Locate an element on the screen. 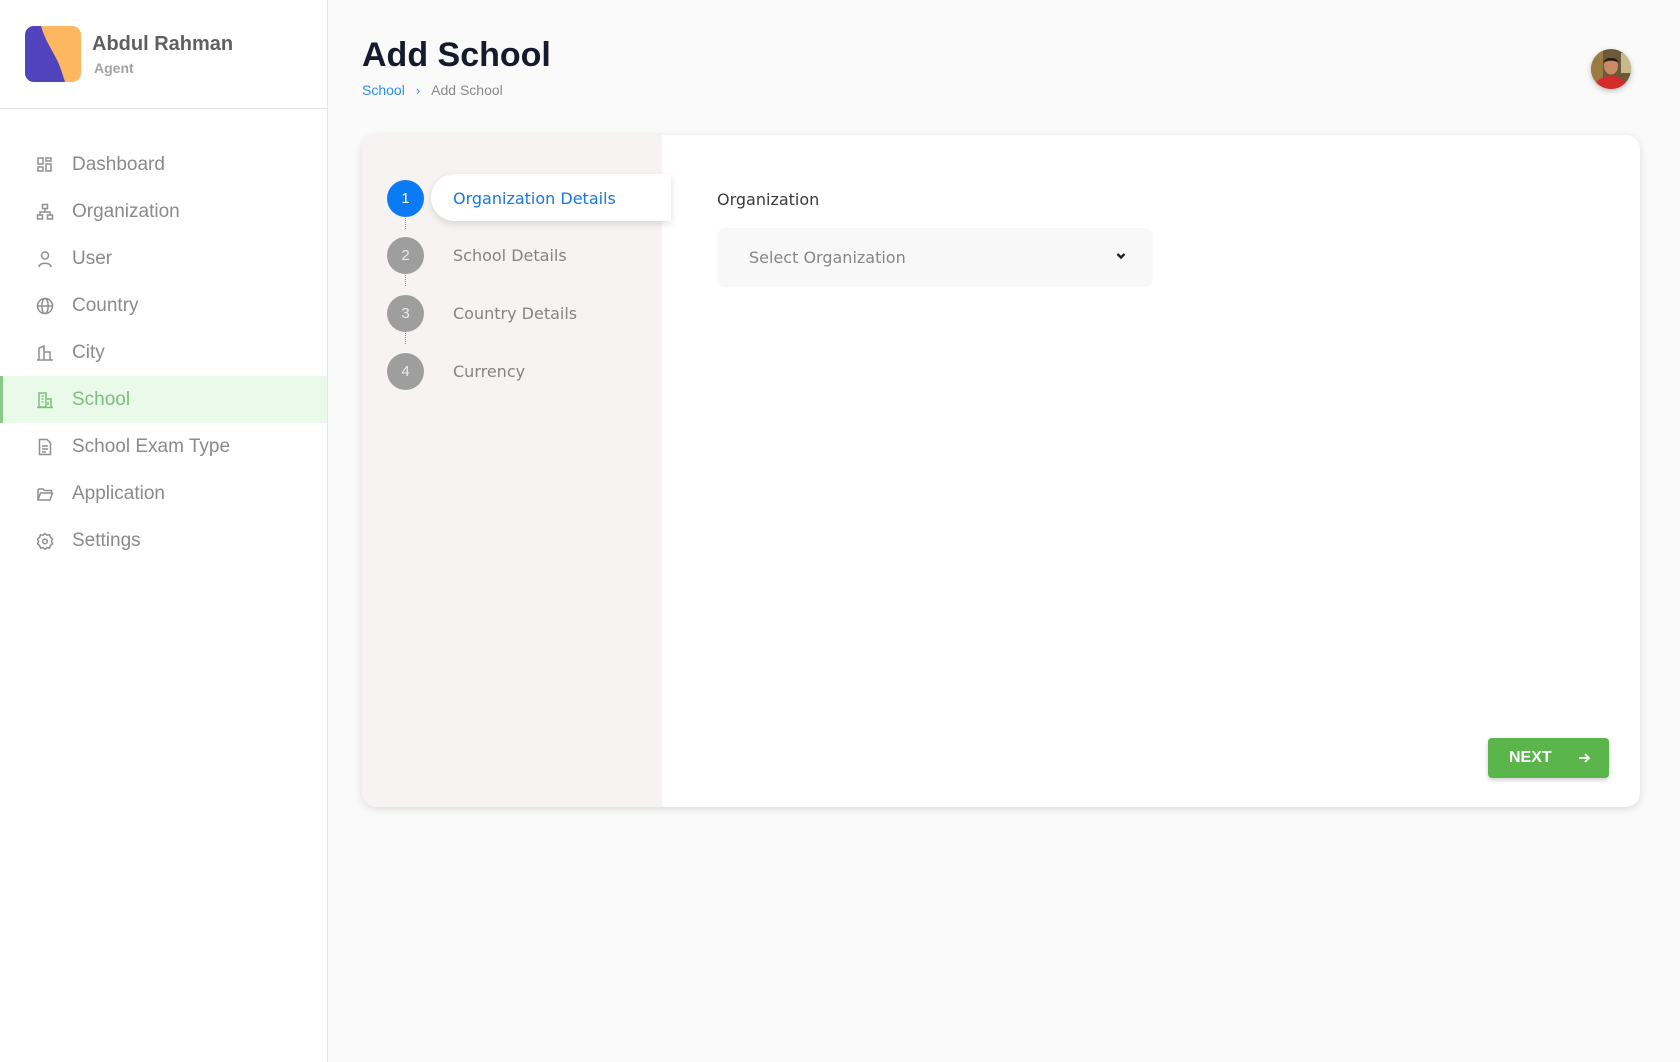 Image resolution: width=1680 pixels, height=1062 pixels. sidebar-item-user: User is located at coordinates (163, 258).